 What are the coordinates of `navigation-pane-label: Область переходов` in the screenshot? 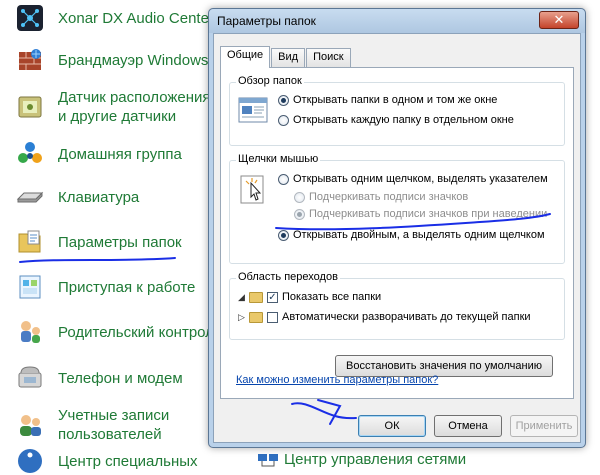 It's located at (288, 277).